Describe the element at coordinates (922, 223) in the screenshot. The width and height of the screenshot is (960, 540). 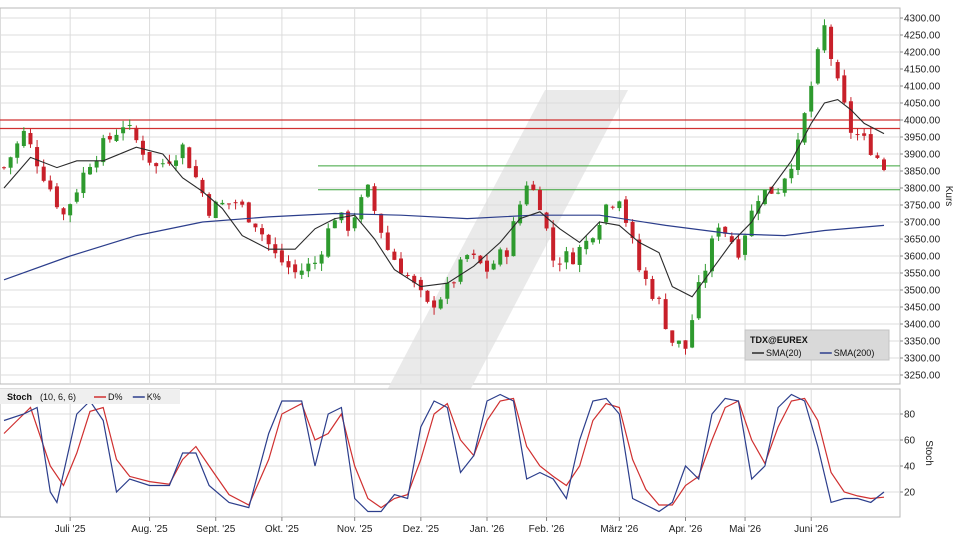
I see `y-tick-label: 3700.00` at that location.